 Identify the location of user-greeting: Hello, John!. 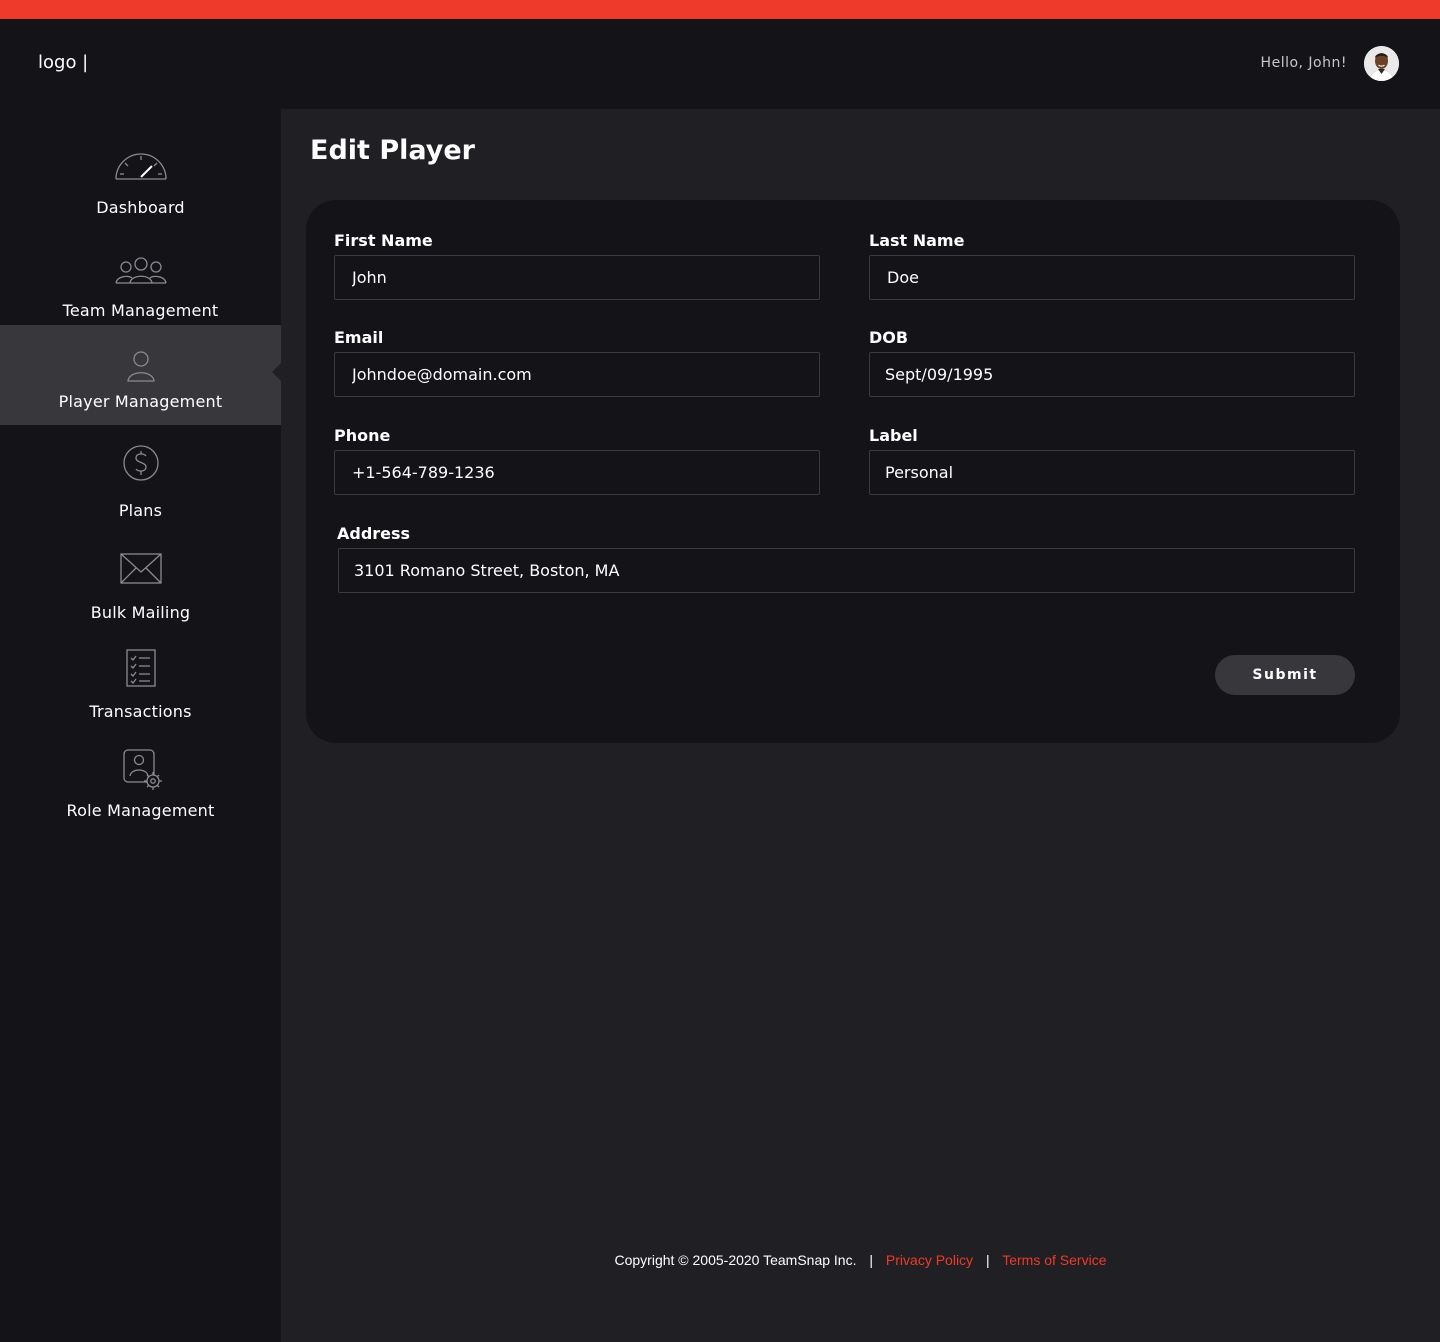
(1303, 63).